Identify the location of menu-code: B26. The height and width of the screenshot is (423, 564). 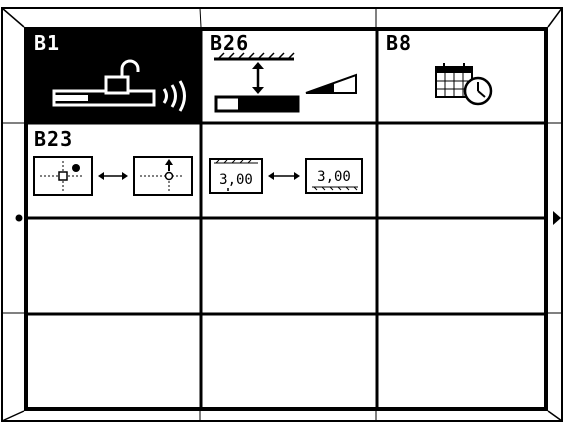
(230, 43).